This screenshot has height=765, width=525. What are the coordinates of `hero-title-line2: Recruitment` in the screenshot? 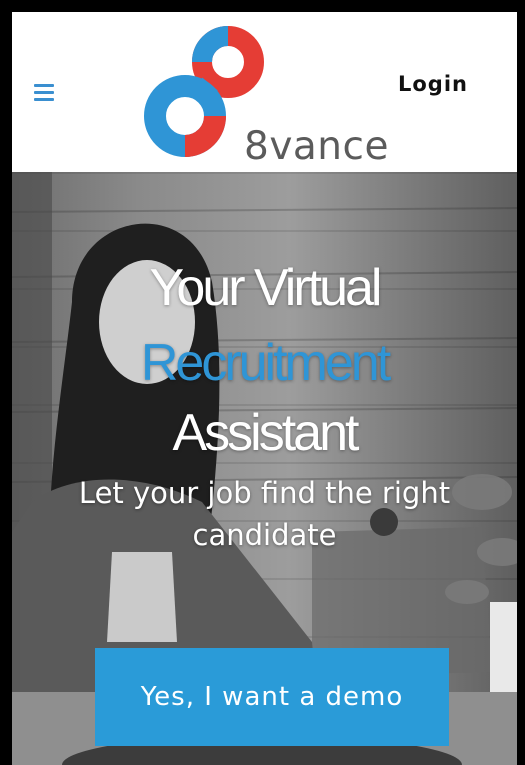 It's located at (265, 363).